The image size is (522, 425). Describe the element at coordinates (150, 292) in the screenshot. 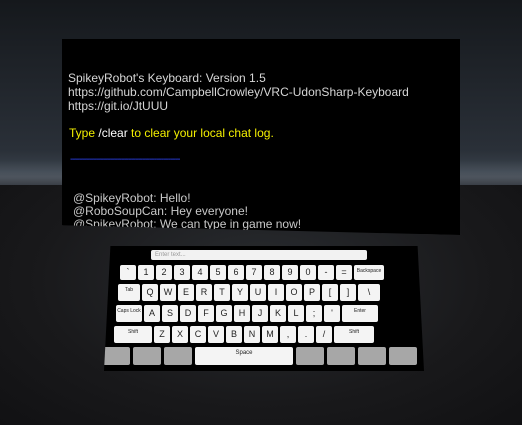

I see `key-q: Q` at that location.